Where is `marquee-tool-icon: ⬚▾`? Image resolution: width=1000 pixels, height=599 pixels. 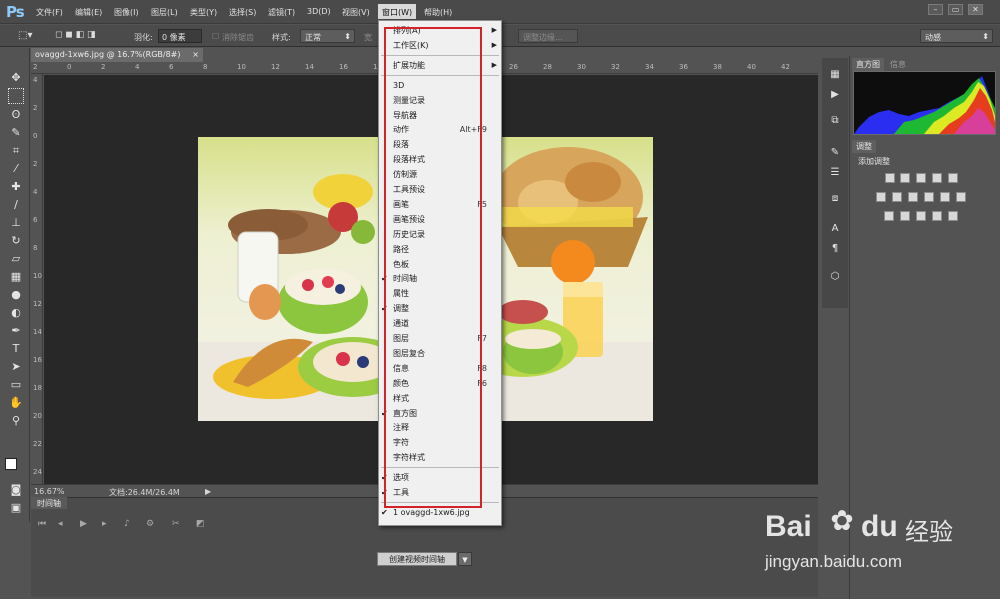 marquee-tool-icon: ⬚▾ is located at coordinates (25, 35).